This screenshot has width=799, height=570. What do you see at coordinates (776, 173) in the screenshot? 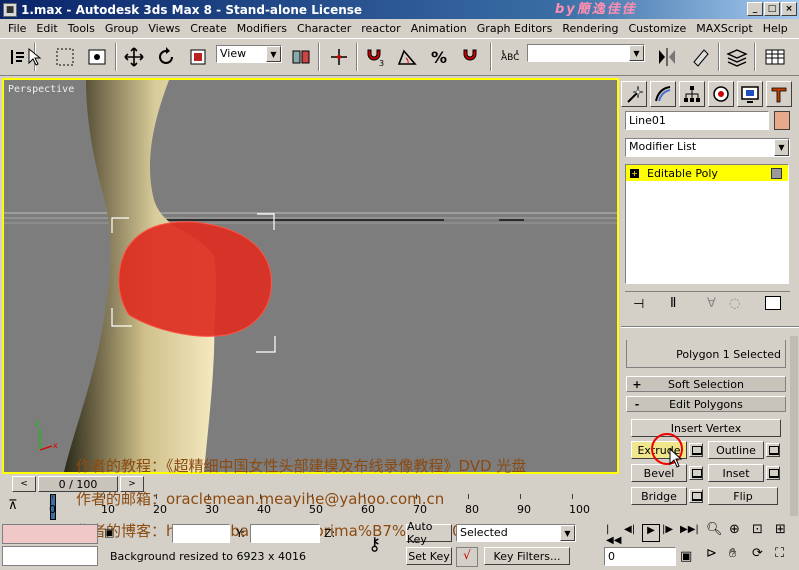
I see `stack-item-toggle-icon` at bounding box center [776, 173].